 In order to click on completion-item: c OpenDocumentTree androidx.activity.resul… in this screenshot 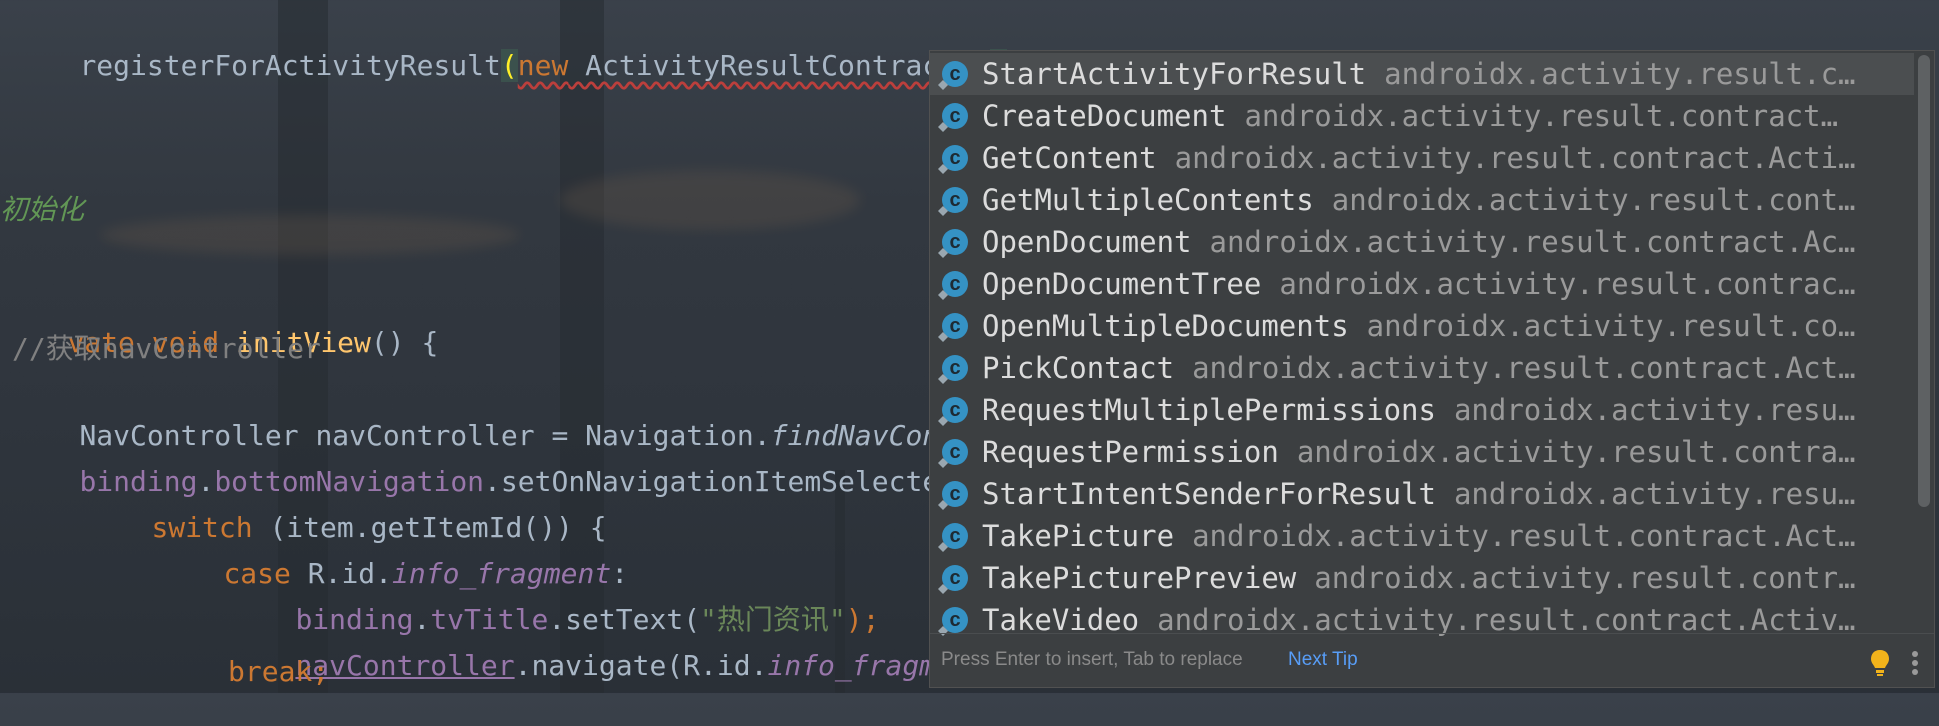, I will do `click(1422, 284)`.